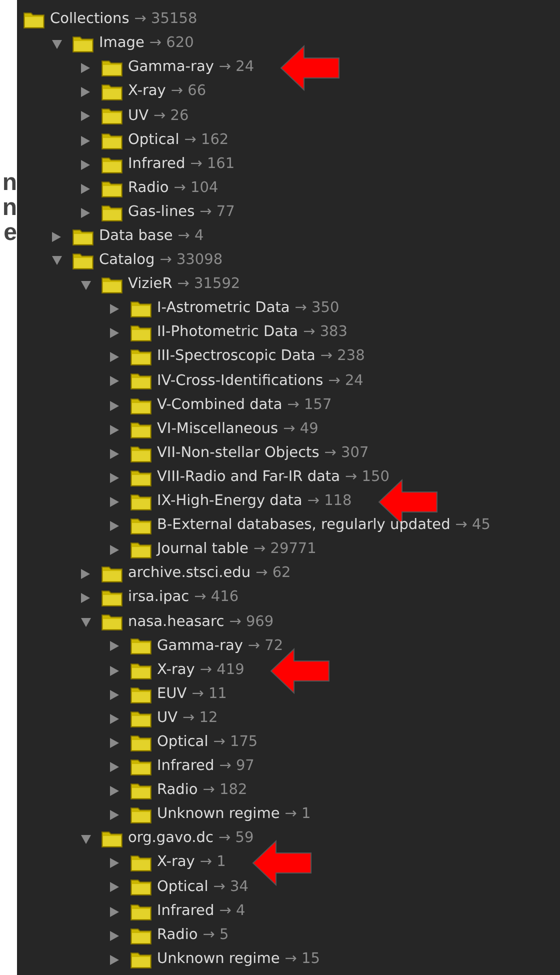 Image resolution: width=560 pixels, height=975 pixels. What do you see at coordinates (206, 140) in the screenshot?
I see `item-count: → 162` at bounding box center [206, 140].